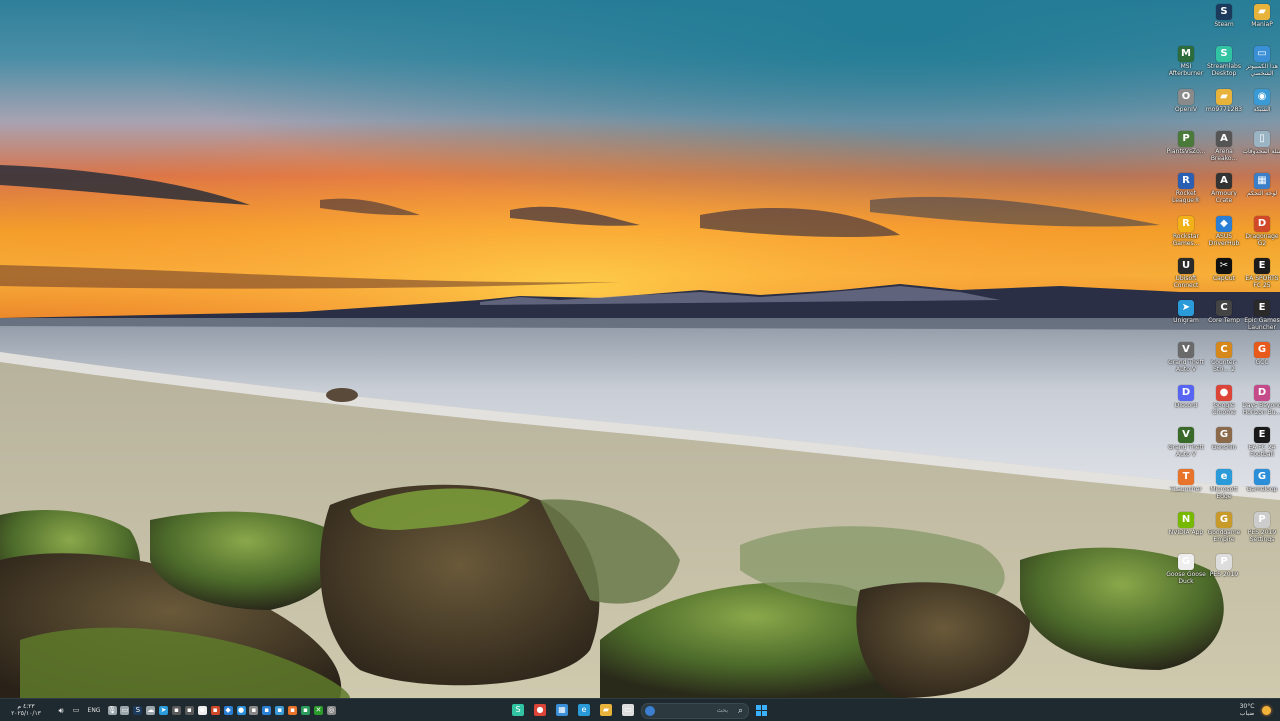 The image size is (1280, 721). I want to click on taskbar-calendar-button: ▦, so click(562, 710).